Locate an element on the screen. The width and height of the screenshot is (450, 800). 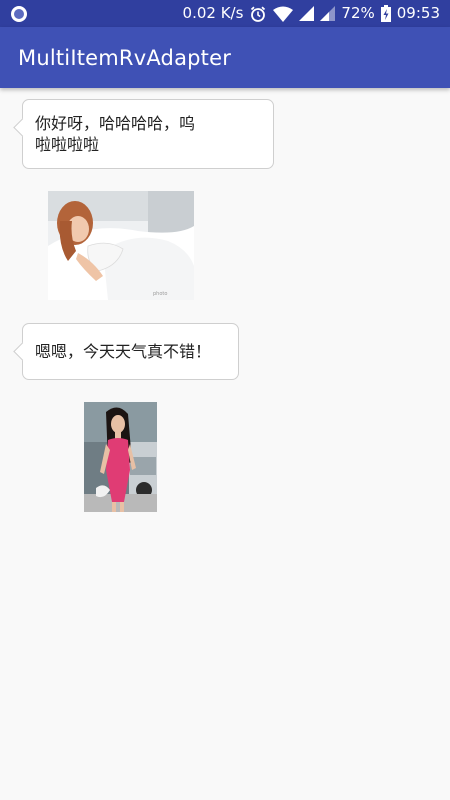
wifi-icon is located at coordinates (283, 14).